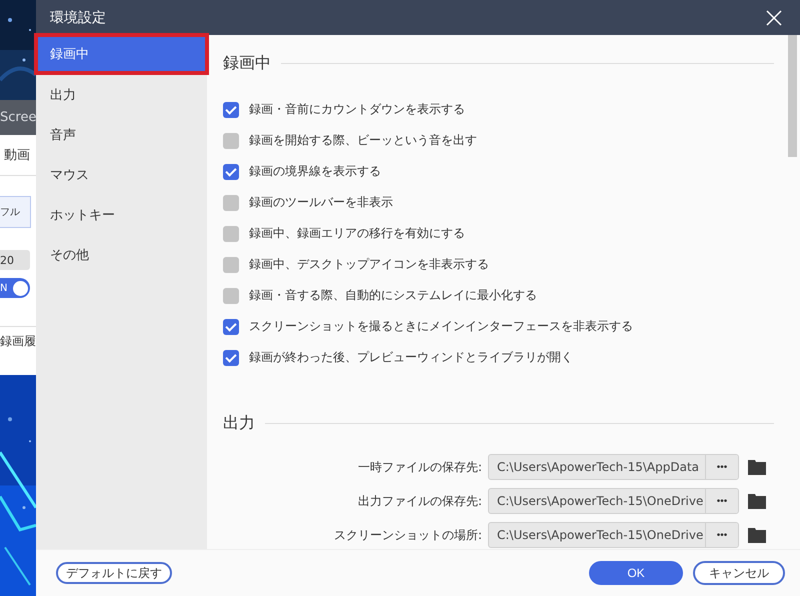 The width and height of the screenshot is (800, 596). I want to click on option-label: 録画・音前にカウントダウンを表示する, so click(357, 109).